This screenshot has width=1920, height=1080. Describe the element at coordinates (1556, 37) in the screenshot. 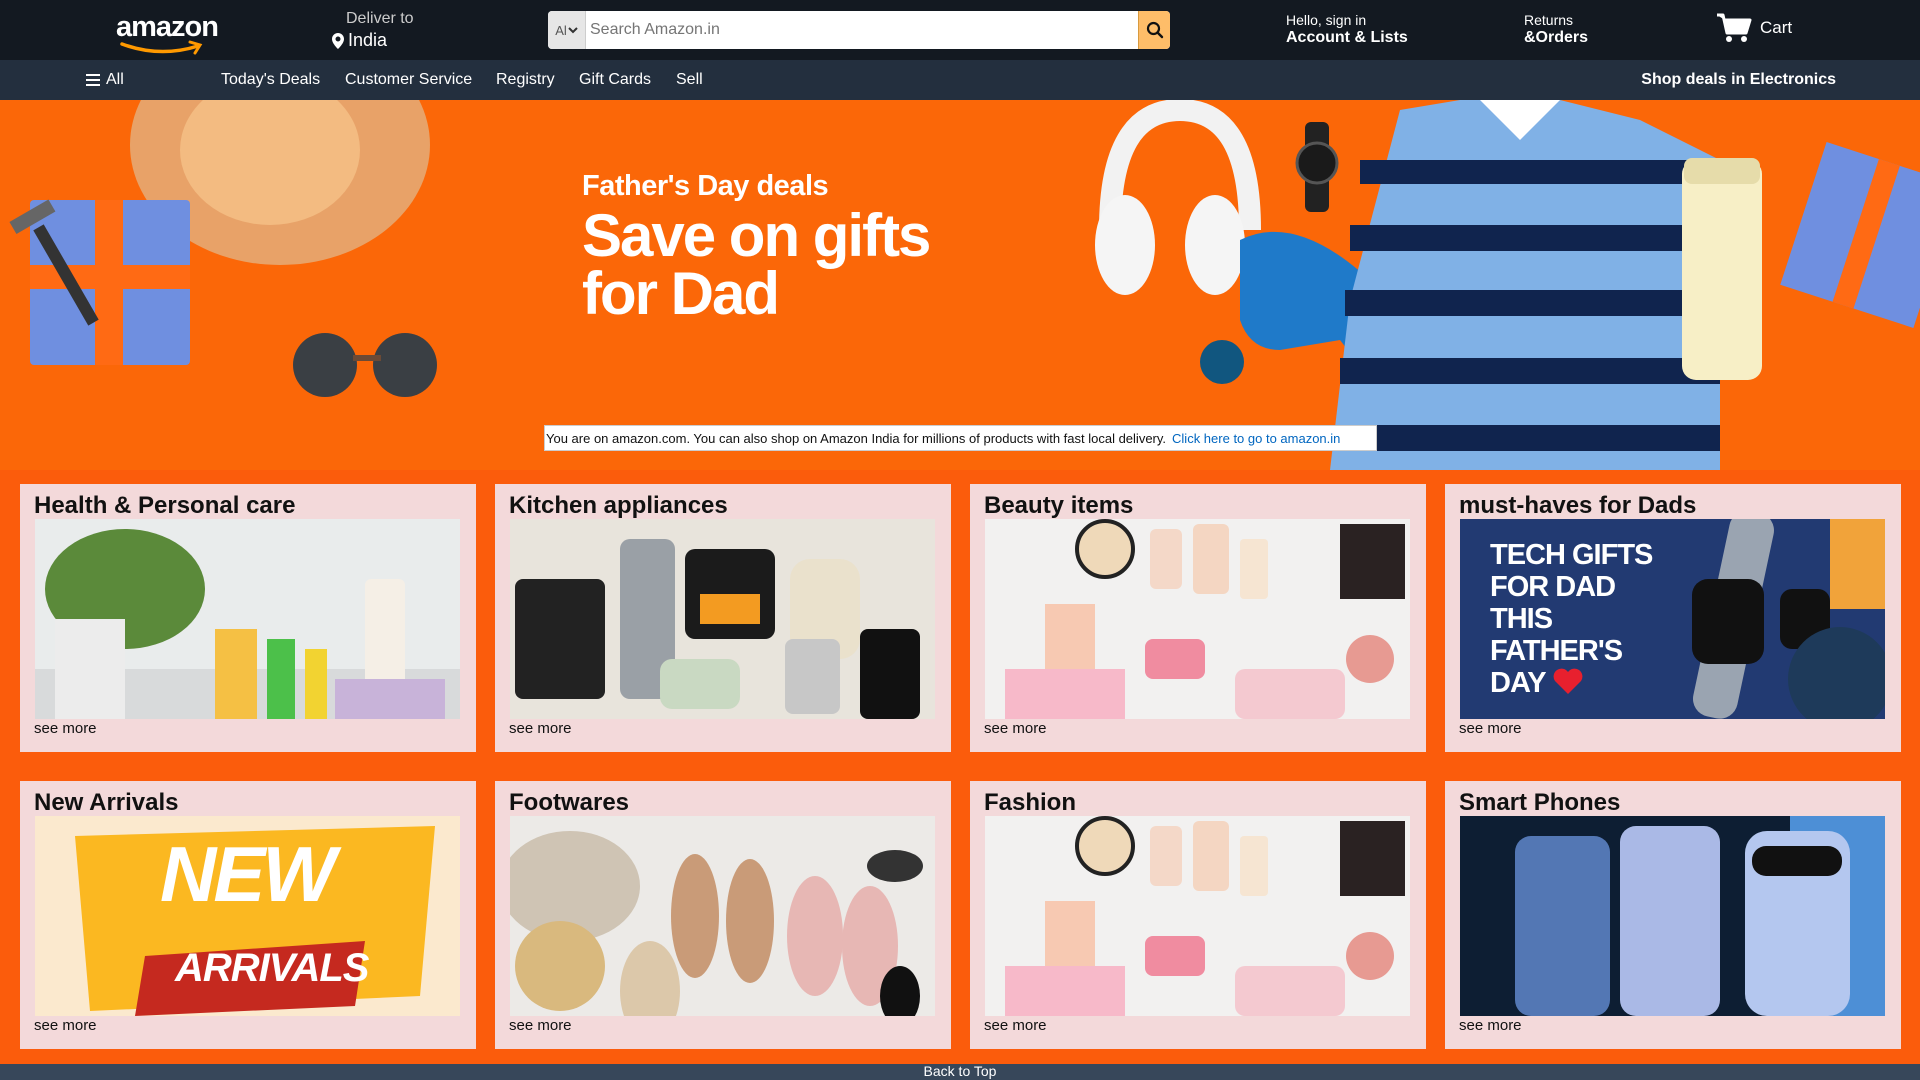

I see `orders-label: &Orders` at that location.